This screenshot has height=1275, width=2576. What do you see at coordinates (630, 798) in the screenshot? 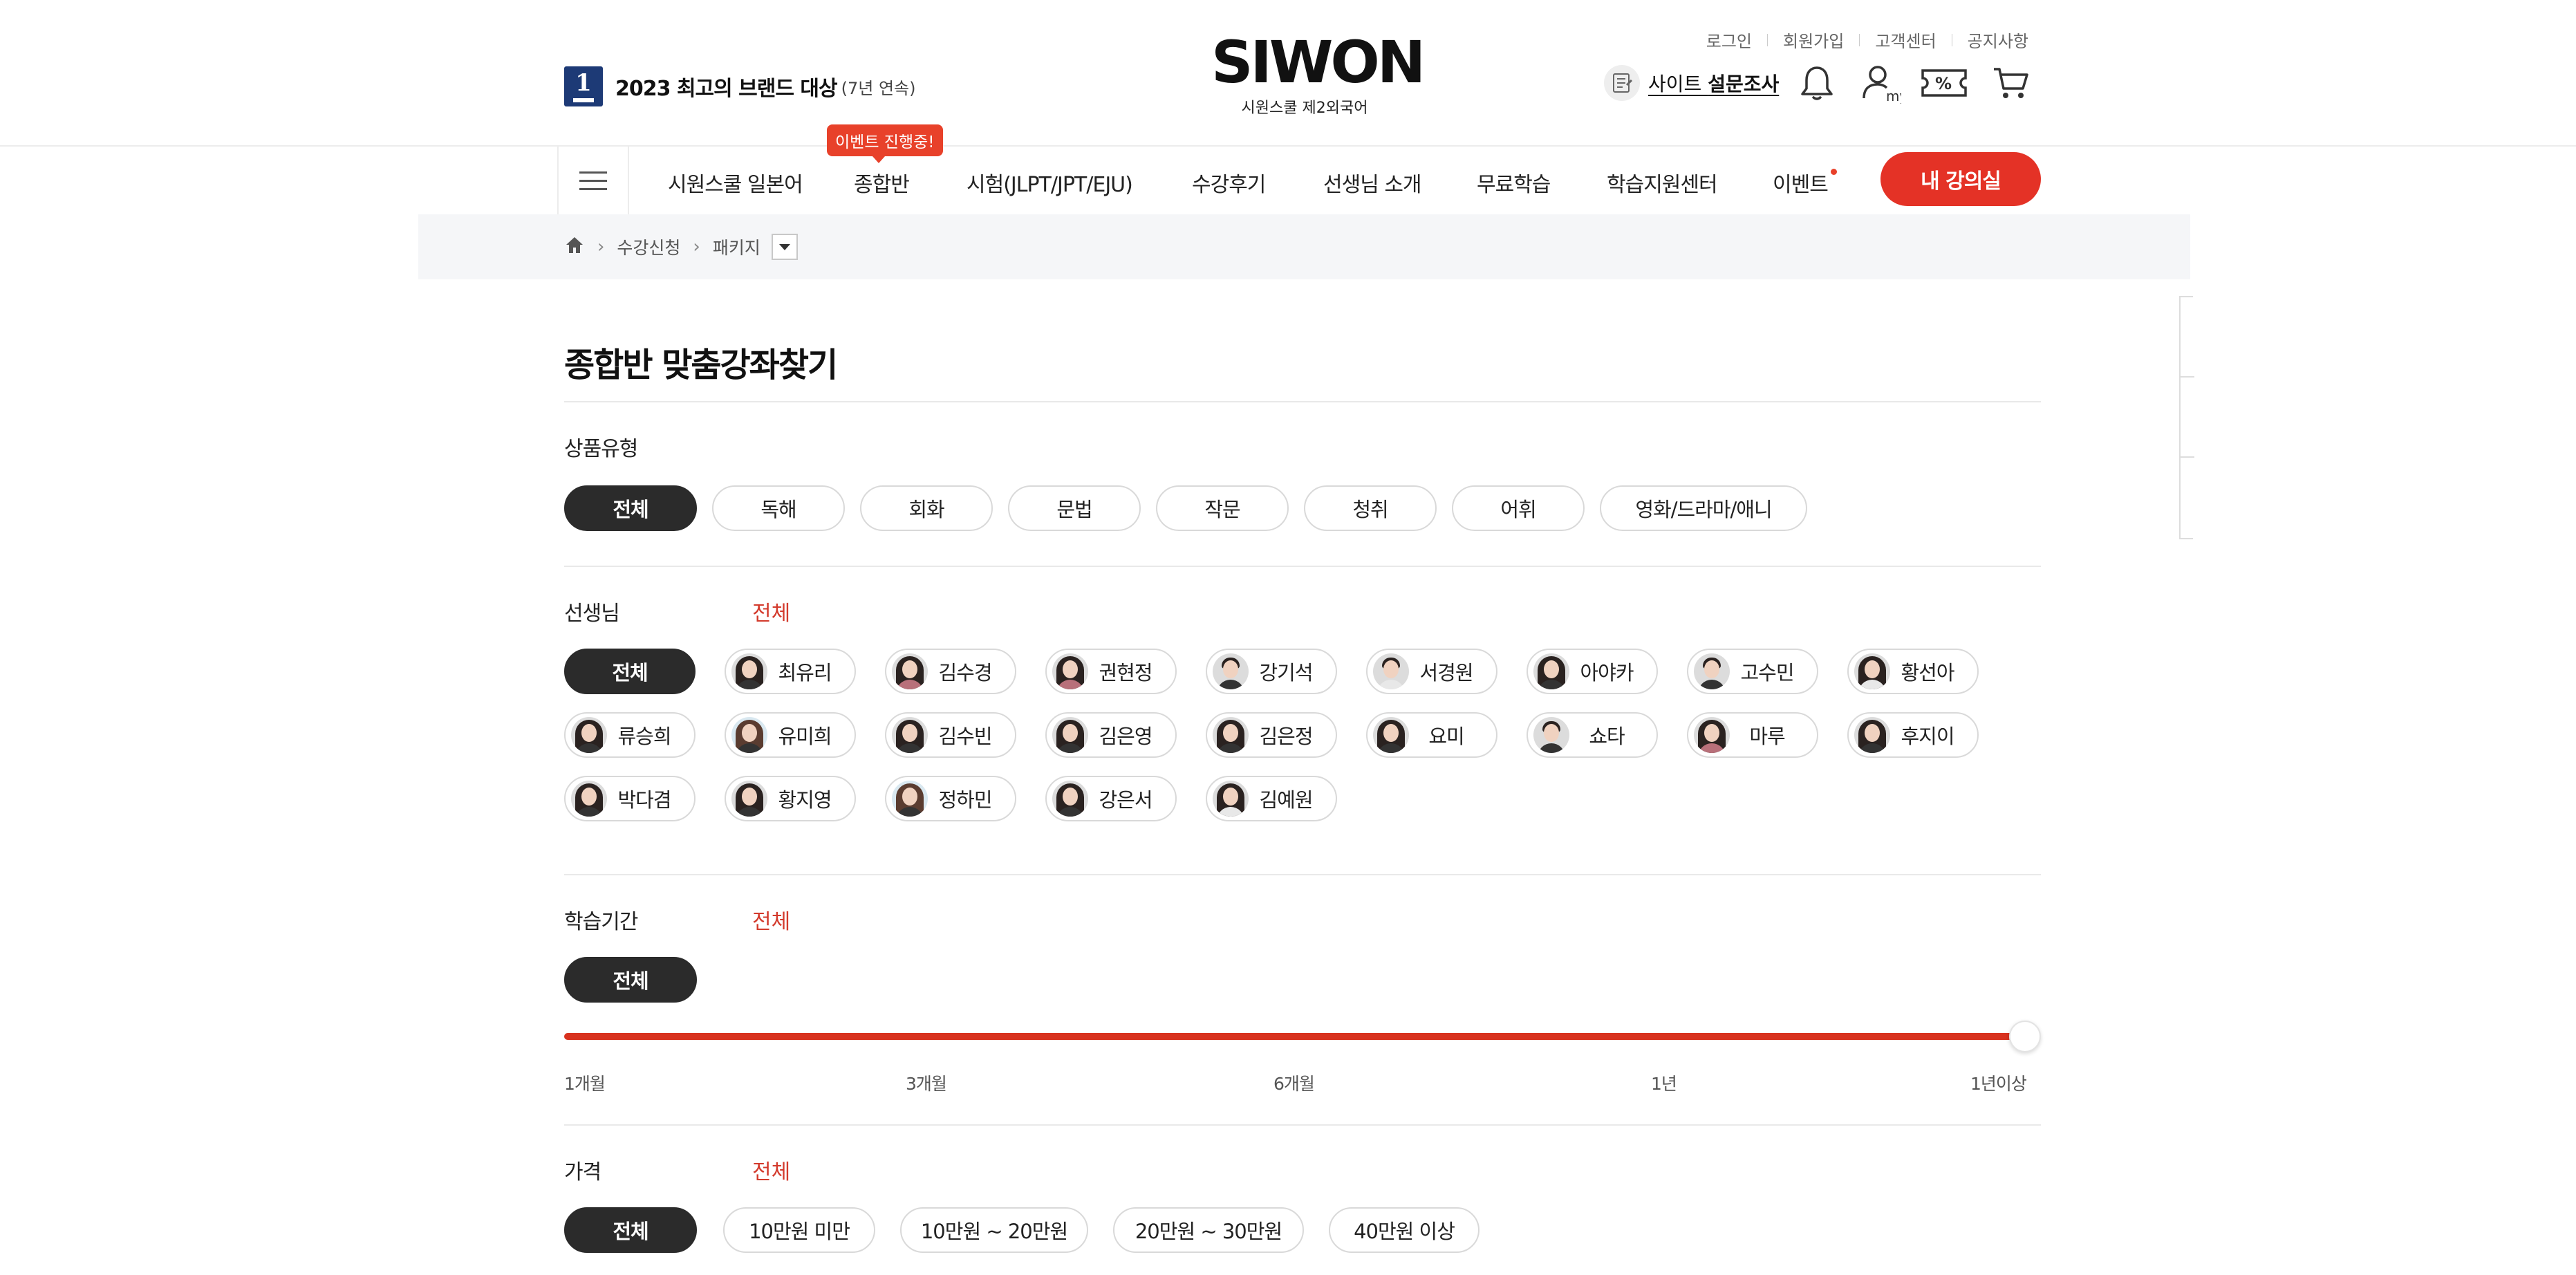
I see `teacher-option: 박다겸` at bounding box center [630, 798].